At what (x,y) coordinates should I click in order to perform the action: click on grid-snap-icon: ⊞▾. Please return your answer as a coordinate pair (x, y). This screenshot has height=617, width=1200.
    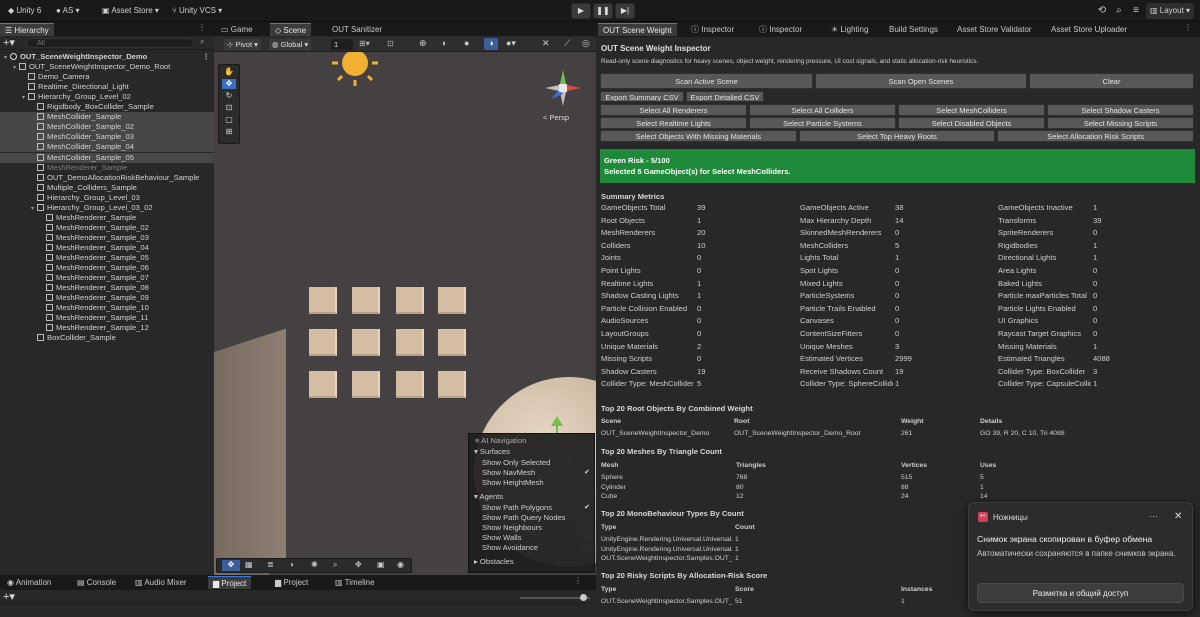
    Looking at the image, I should click on (364, 43).